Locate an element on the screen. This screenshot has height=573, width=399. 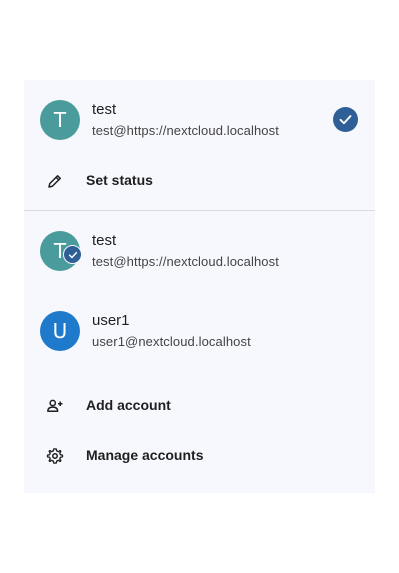
pencil-icon is located at coordinates (55, 181).